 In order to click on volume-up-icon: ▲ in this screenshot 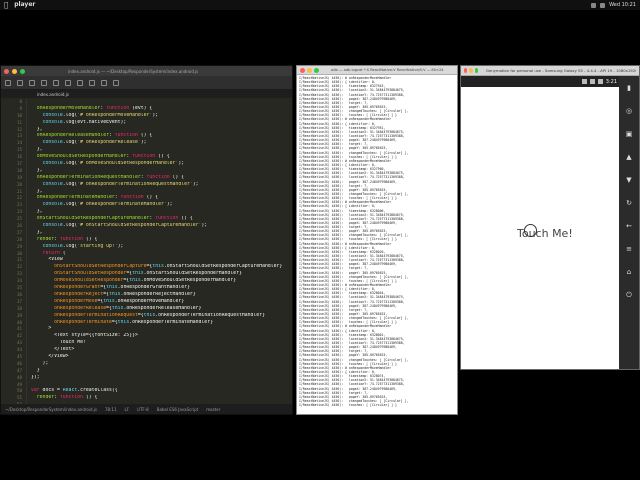, I will do `click(629, 157)`.